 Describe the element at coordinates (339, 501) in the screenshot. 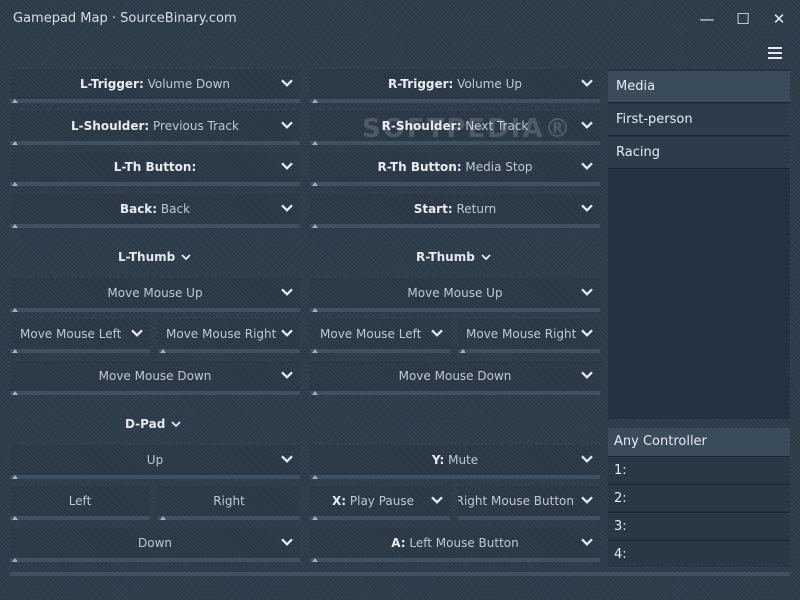

I see `x-key: X:` at that location.